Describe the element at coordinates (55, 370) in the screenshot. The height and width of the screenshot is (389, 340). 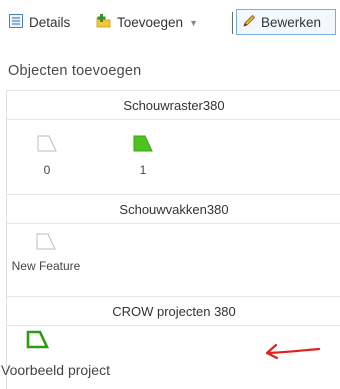
I see `template-label: Voorbeeld project` at that location.